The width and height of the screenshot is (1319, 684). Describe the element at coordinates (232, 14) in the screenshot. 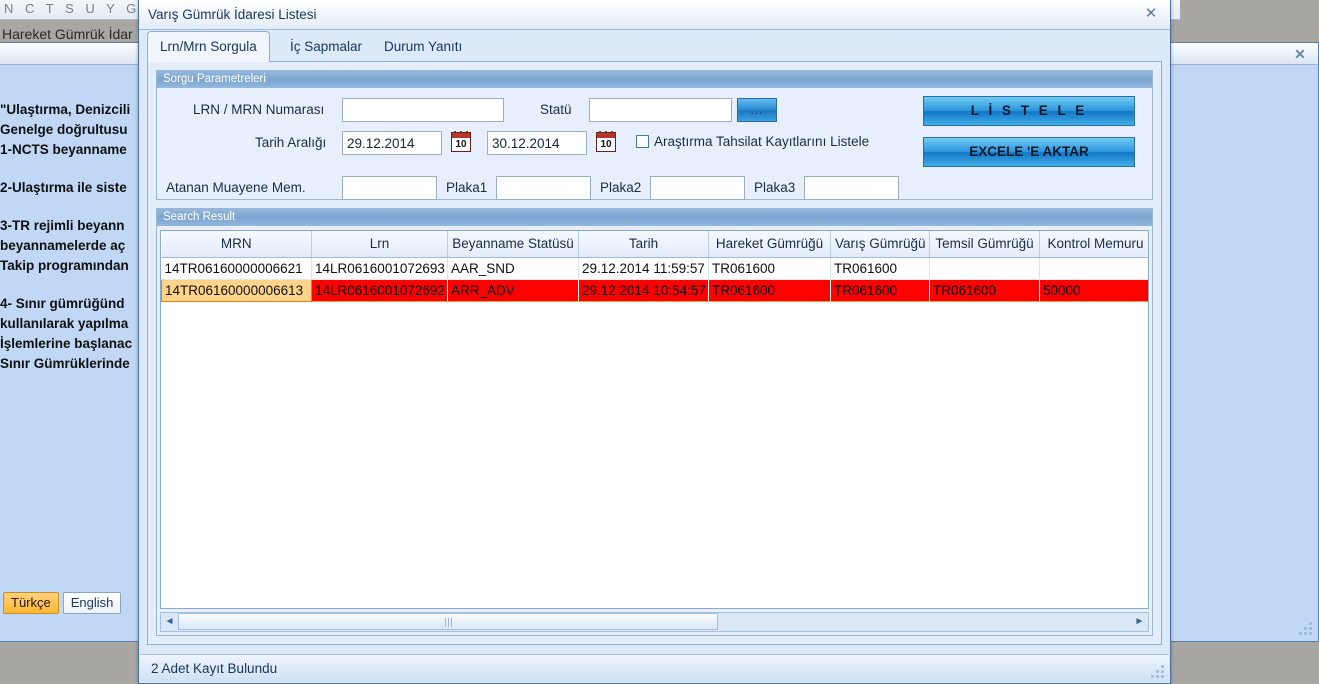

I see `dialog-title: Varış Gümrük İdaresi Listesi` at that location.